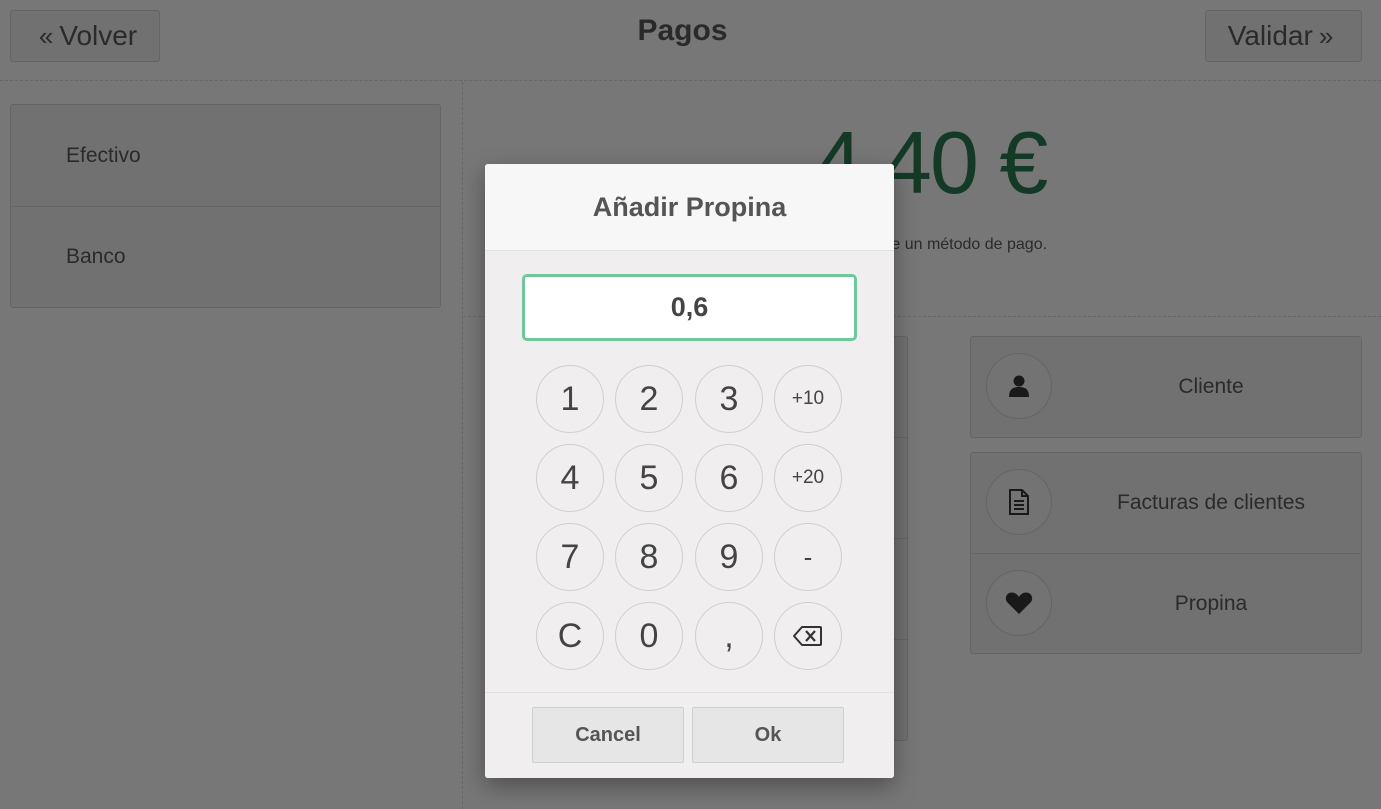 The image size is (1381, 809). What do you see at coordinates (570, 399) in the screenshot?
I see `key-1: 1` at bounding box center [570, 399].